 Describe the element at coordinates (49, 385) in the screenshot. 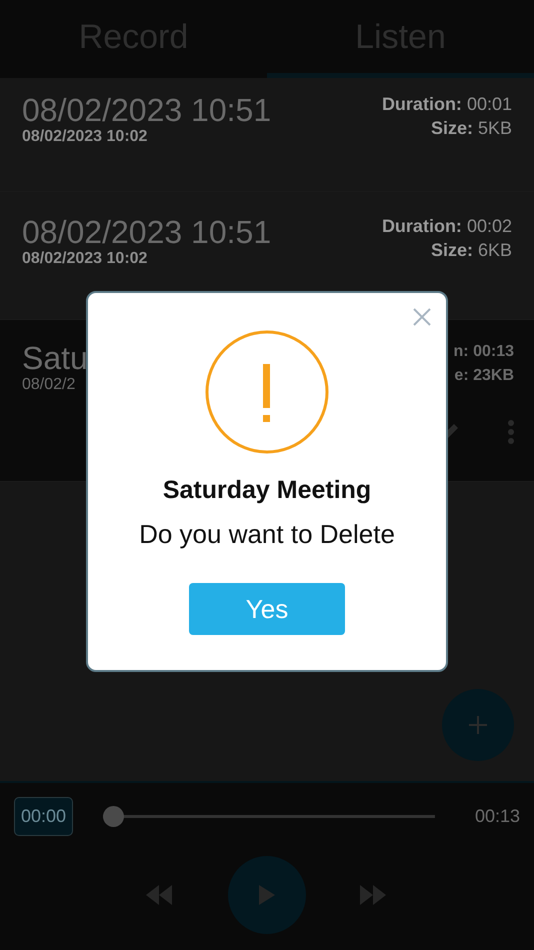

I see `recording-date: 08/02/2` at that location.